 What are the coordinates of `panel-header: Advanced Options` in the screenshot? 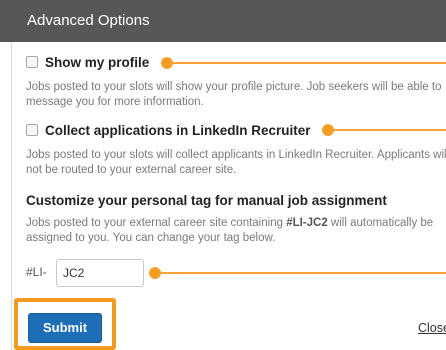 It's located at (223, 21).